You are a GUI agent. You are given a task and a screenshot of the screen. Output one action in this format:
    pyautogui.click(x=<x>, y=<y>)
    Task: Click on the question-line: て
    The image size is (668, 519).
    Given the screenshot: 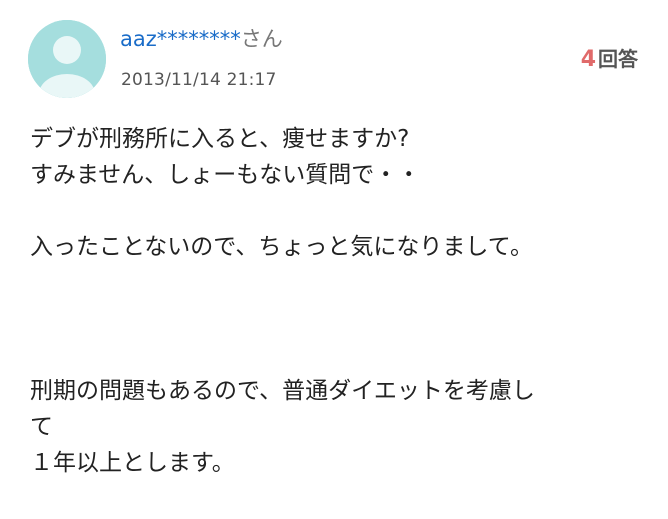 What is the action you would take?
    pyautogui.click(x=41, y=427)
    